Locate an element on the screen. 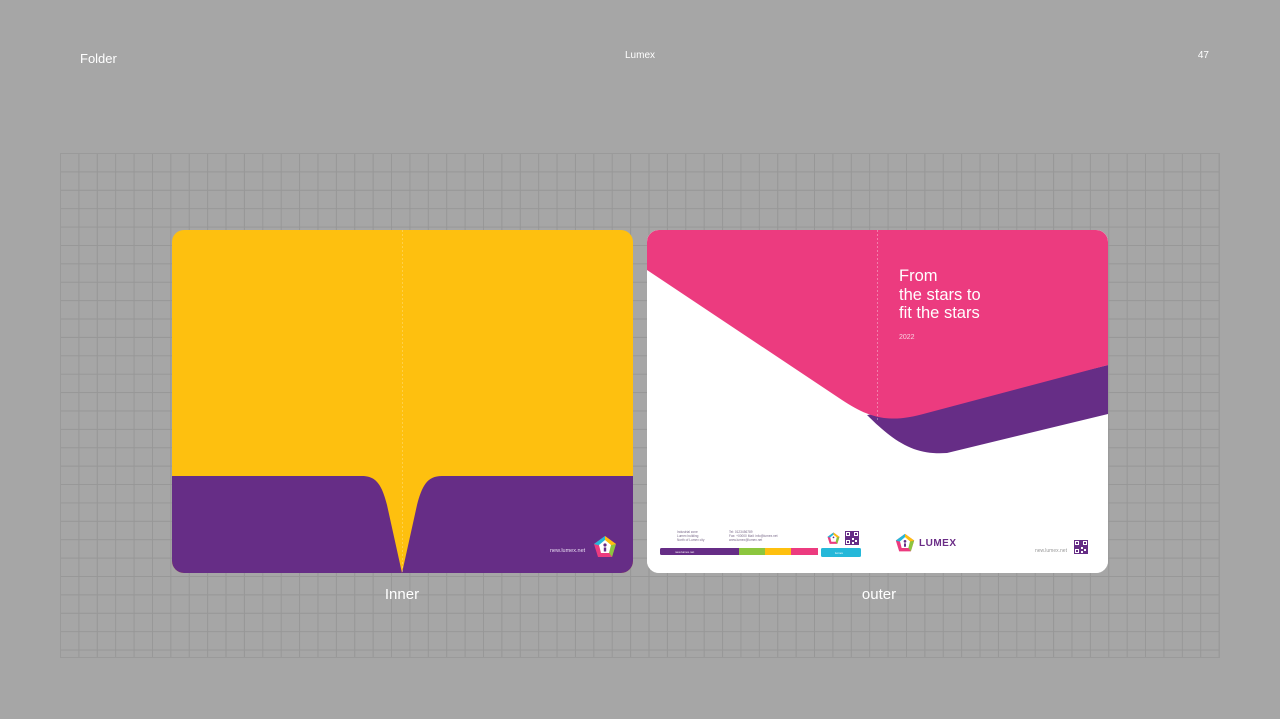 This screenshot has width=1280, height=719. contact-line: www.lumex@lumex.net is located at coordinates (746, 540).